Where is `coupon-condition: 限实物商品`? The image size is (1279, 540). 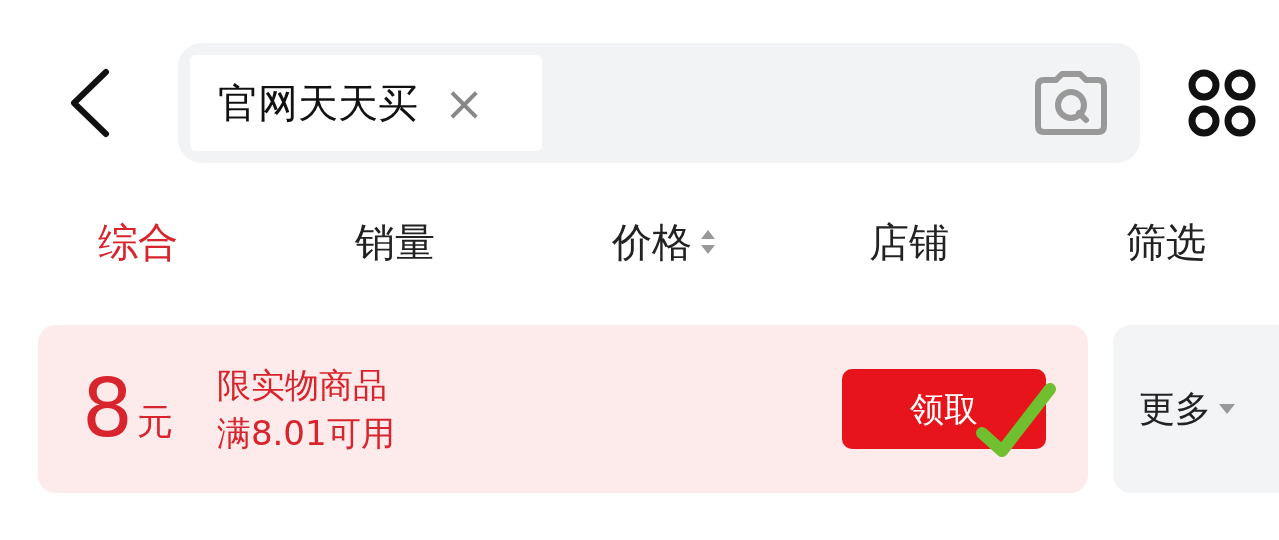
coupon-condition: 限实物商品 is located at coordinates (302, 384).